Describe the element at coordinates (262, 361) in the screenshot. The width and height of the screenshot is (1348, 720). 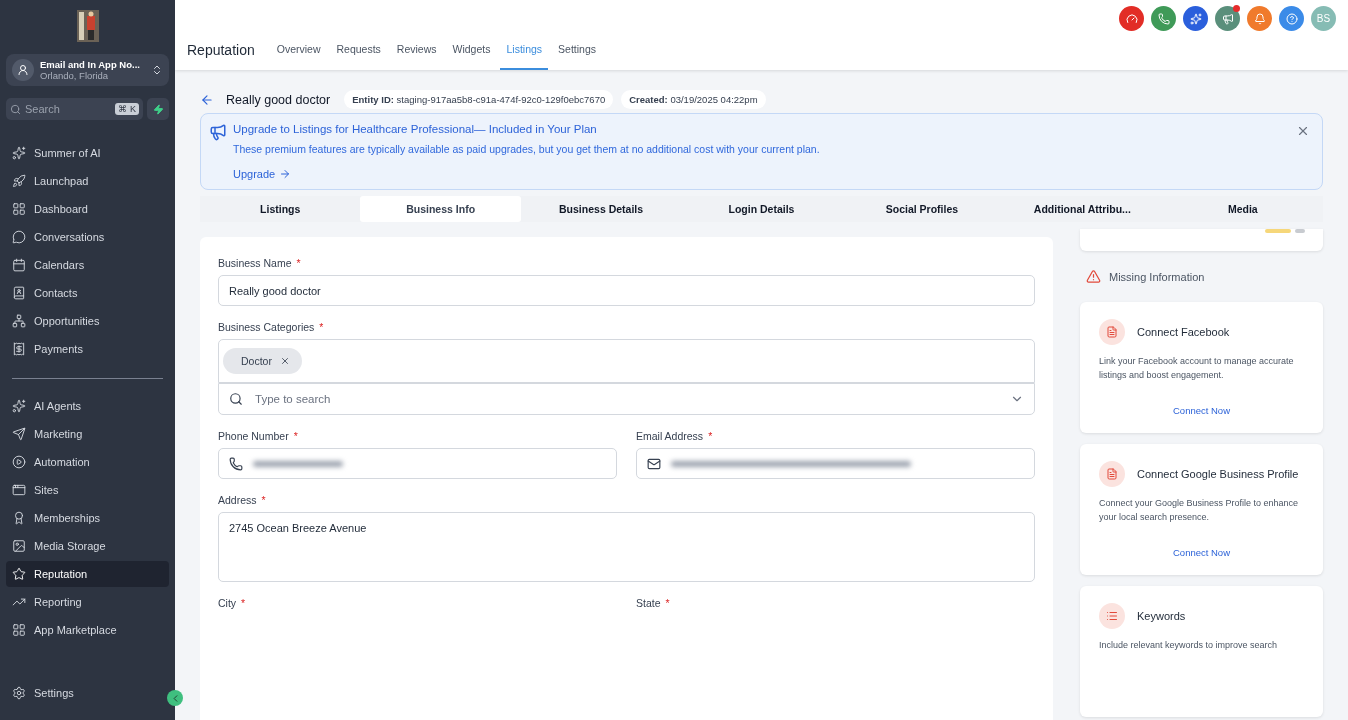
I see `category-chip: Doctor` at that location.